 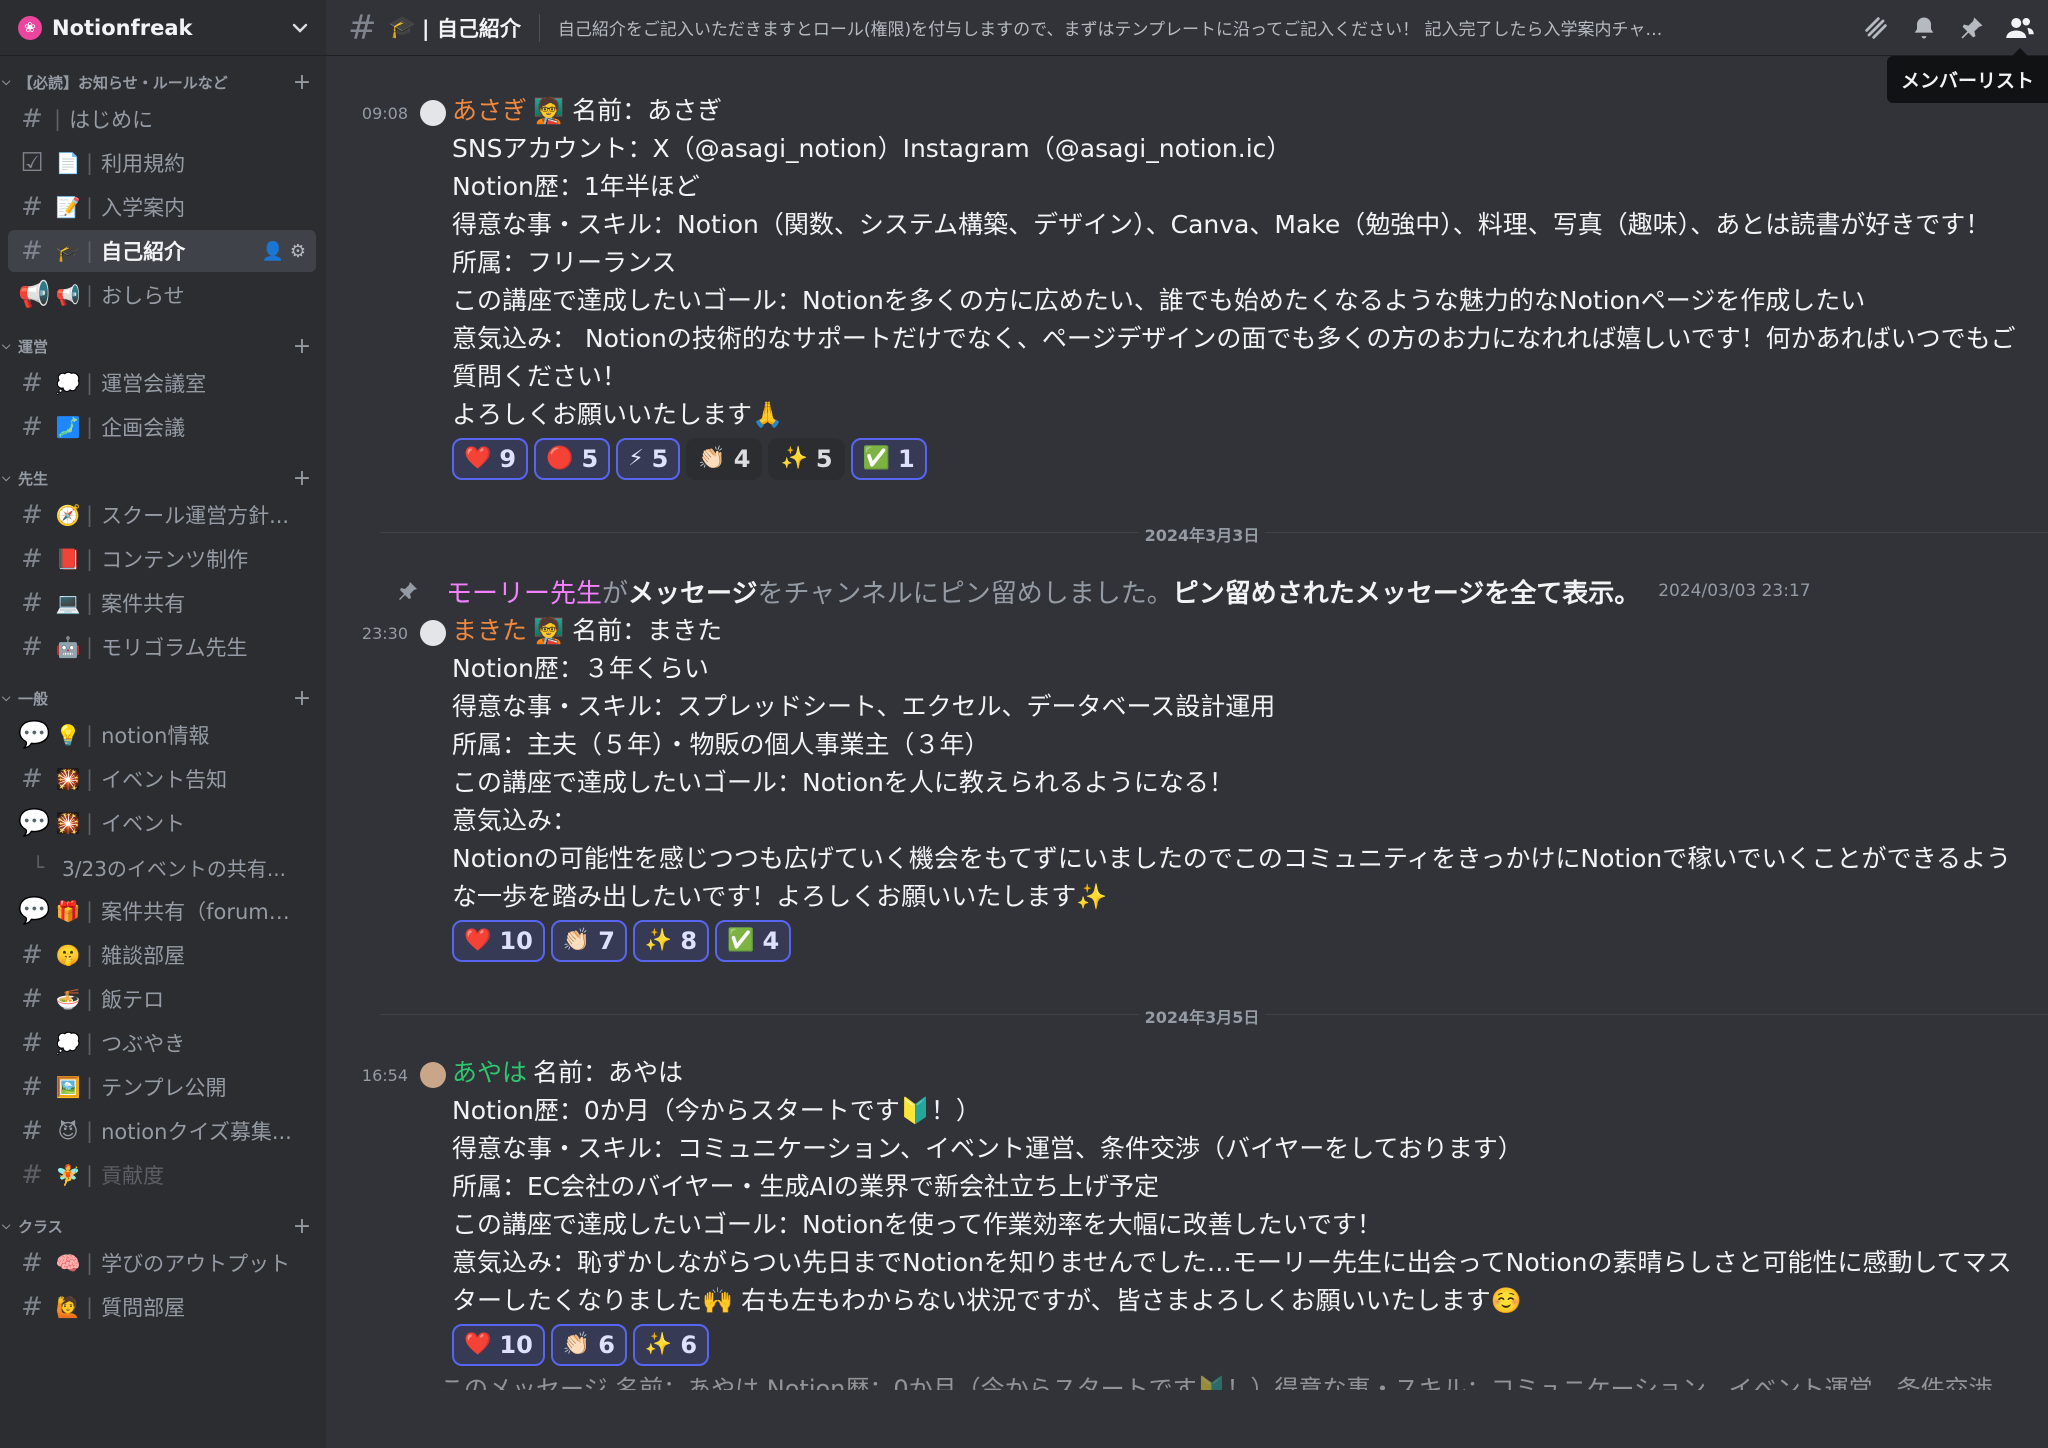 What do you see at coordinates (162, 955) in the screenshot?
I see `channel-item: # 🤫 | 雑談部屋` at bounding box center [162, 955].